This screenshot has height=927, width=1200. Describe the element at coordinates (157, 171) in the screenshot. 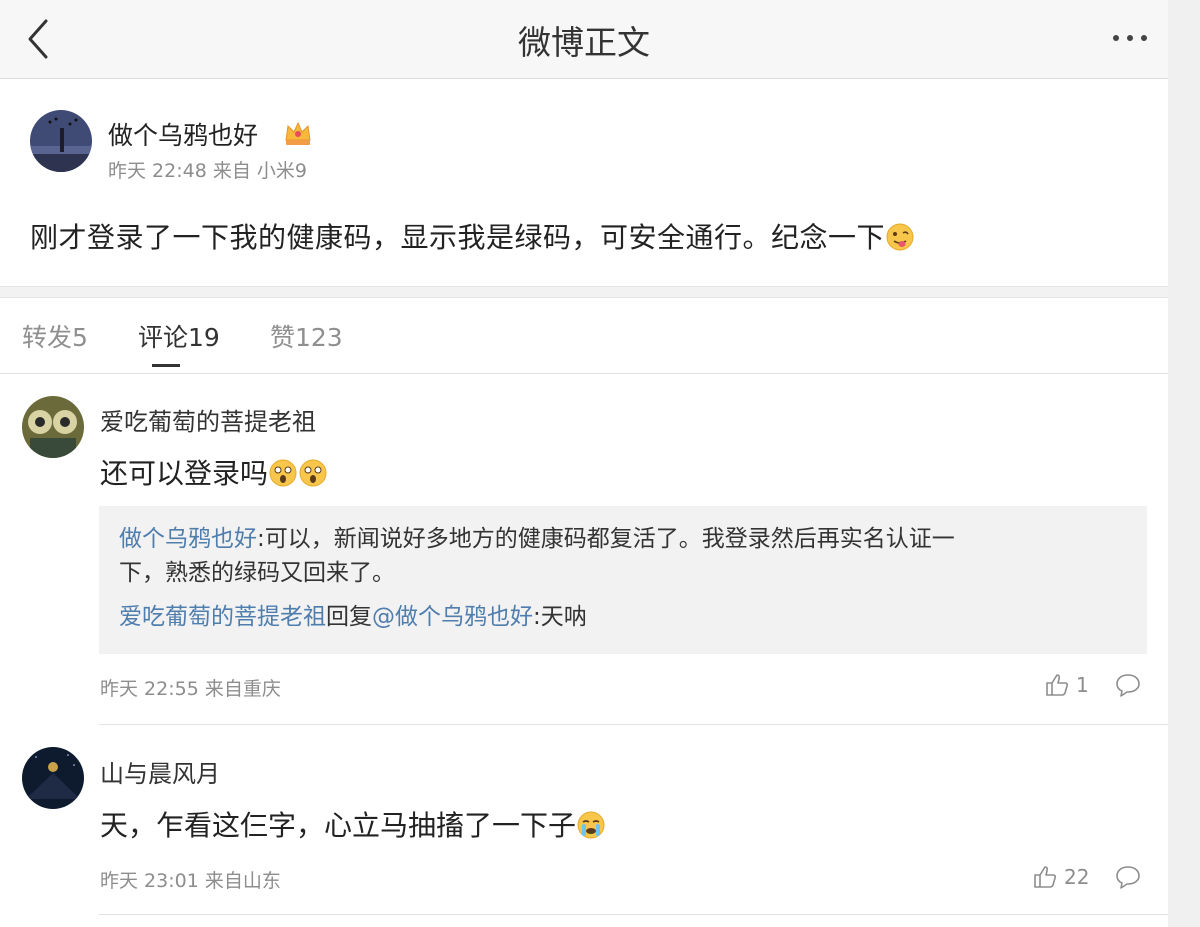

I see `post-time: 昨天 22:48` at that location.